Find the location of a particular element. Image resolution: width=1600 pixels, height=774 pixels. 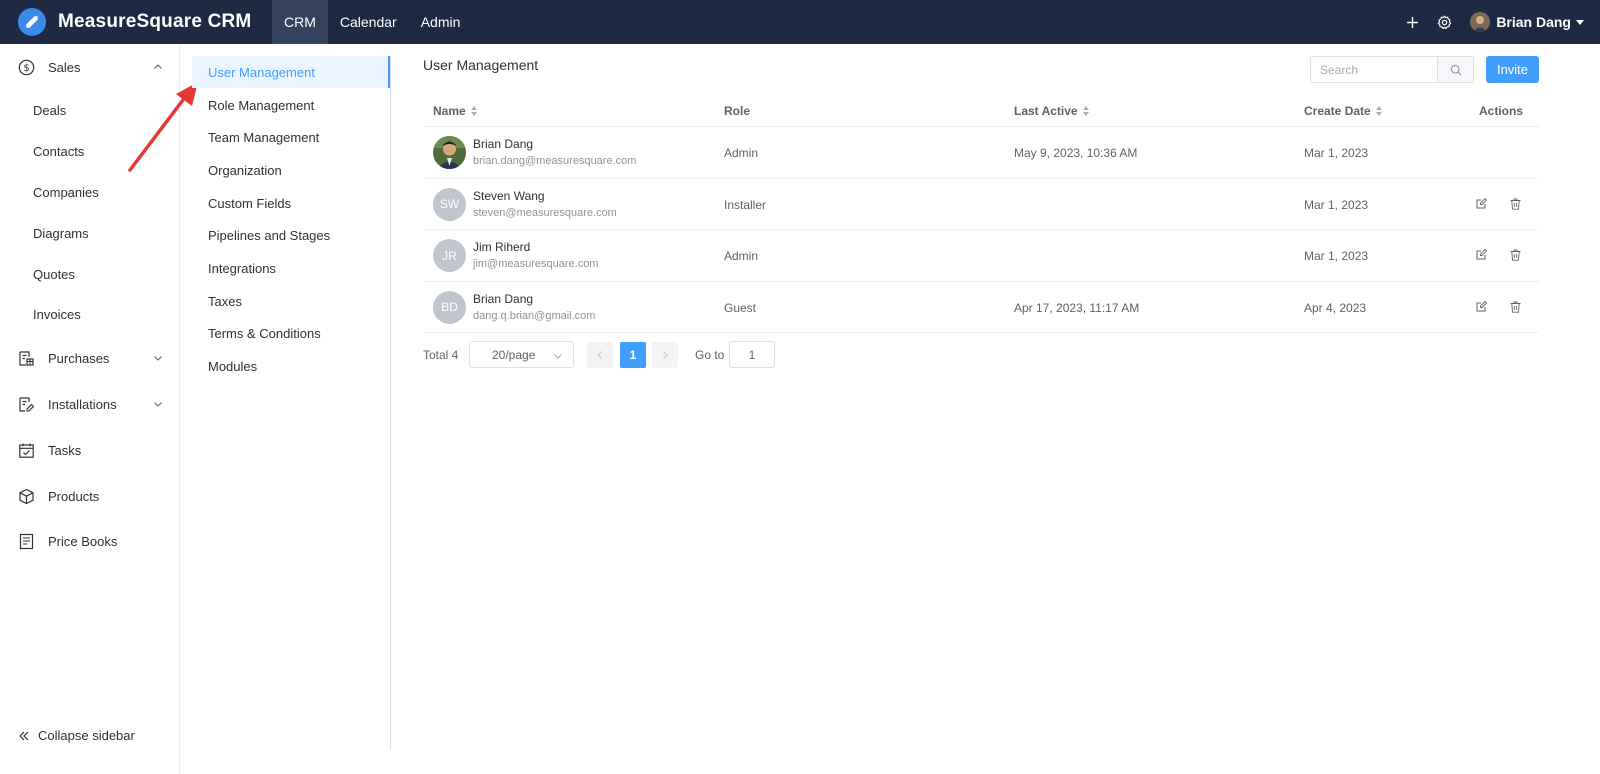

goto-label: Go to is located at coordinates (710, 355).